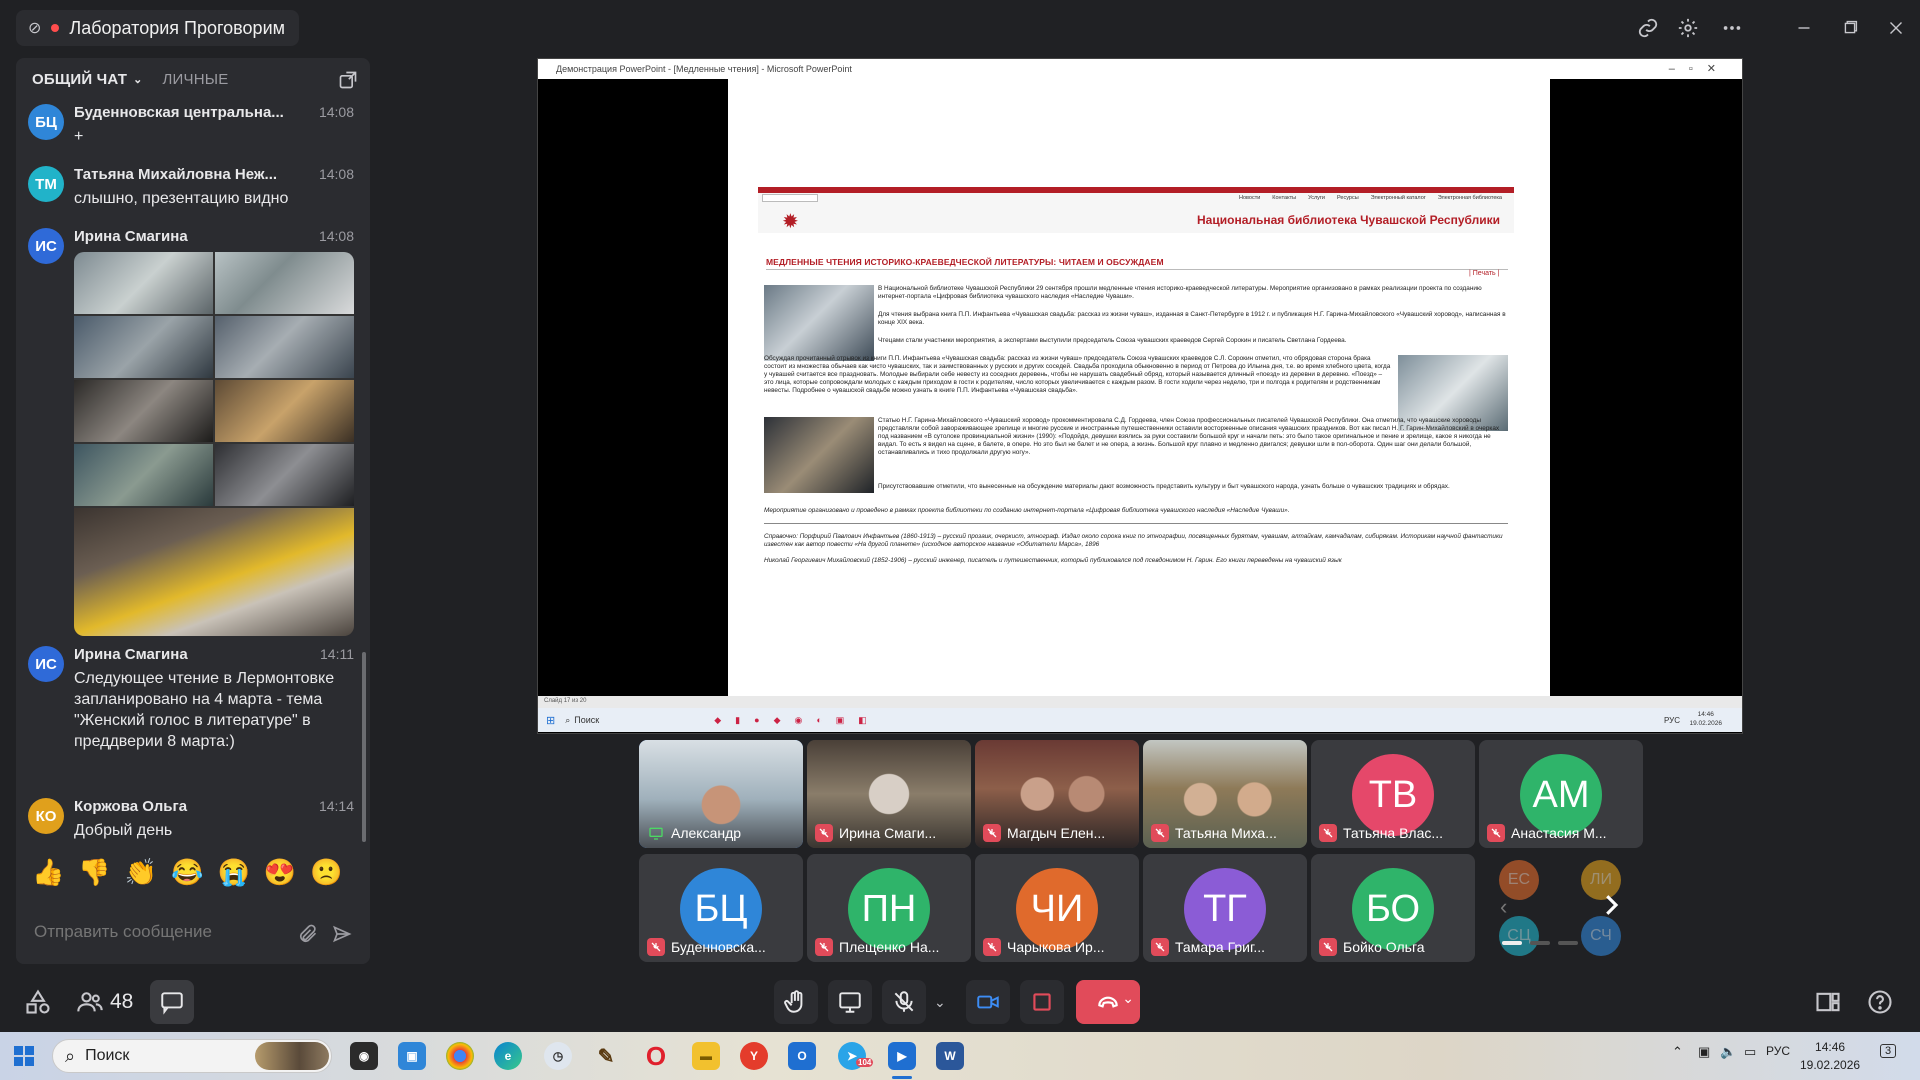  What do you see at coordinates (1108, 1002) in the screenshot?
I see `leave-call-button: ⌄` at bounding box center [1108, 1002].